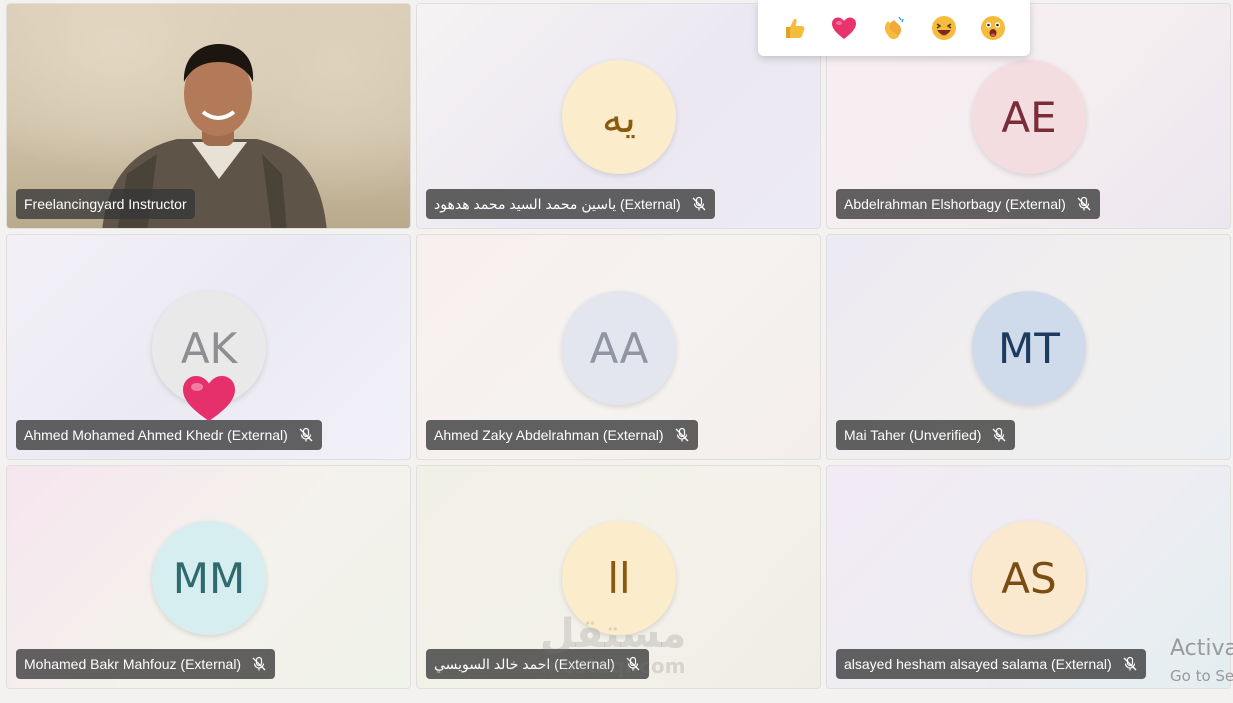  I want to click on participant-avatar: يه, so click(619, 117).